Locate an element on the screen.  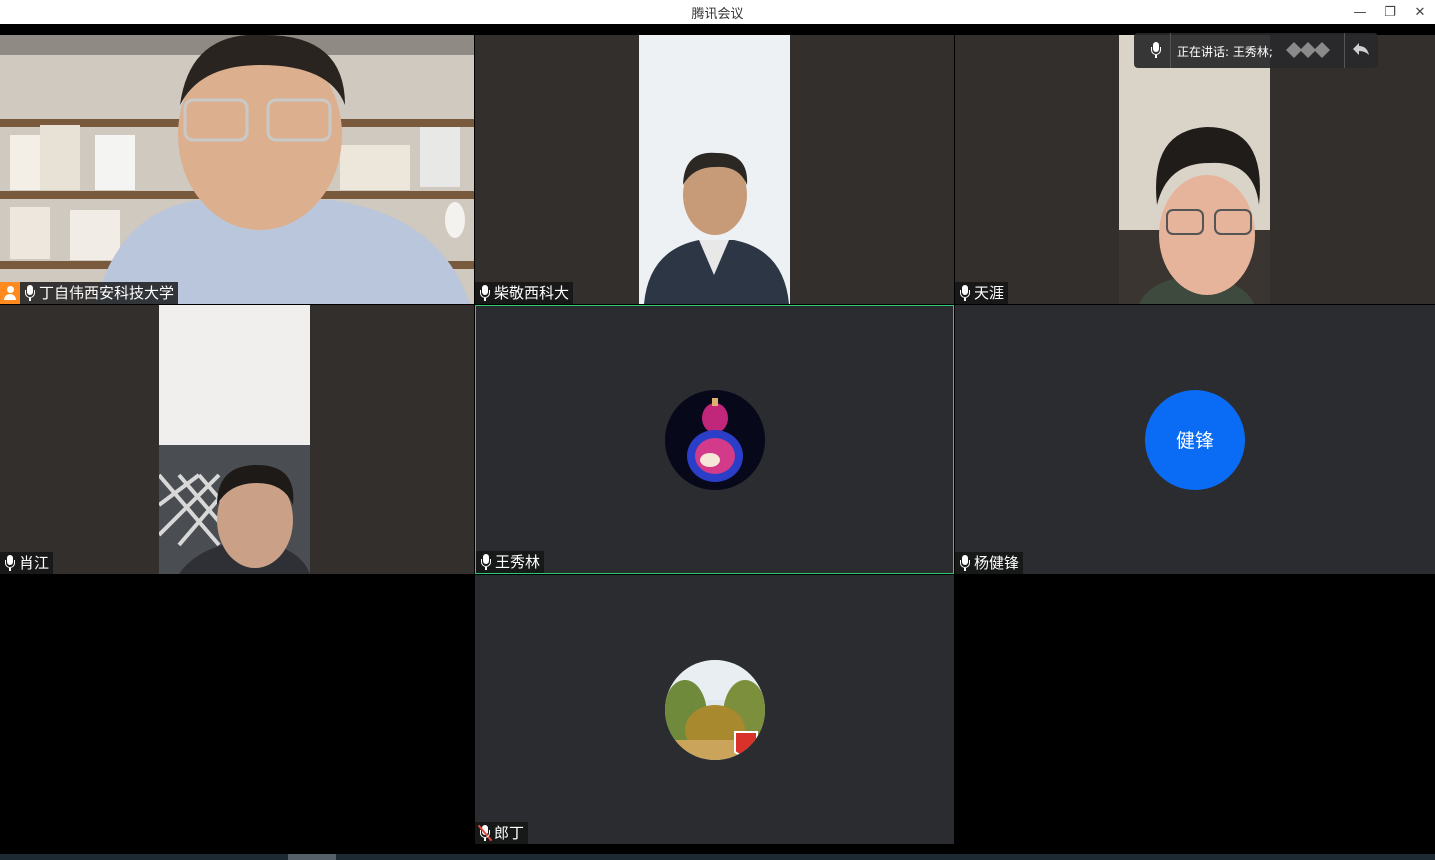
video-tile-1: 丁自伟西安科技大学 is located at coordinates (237, 169).